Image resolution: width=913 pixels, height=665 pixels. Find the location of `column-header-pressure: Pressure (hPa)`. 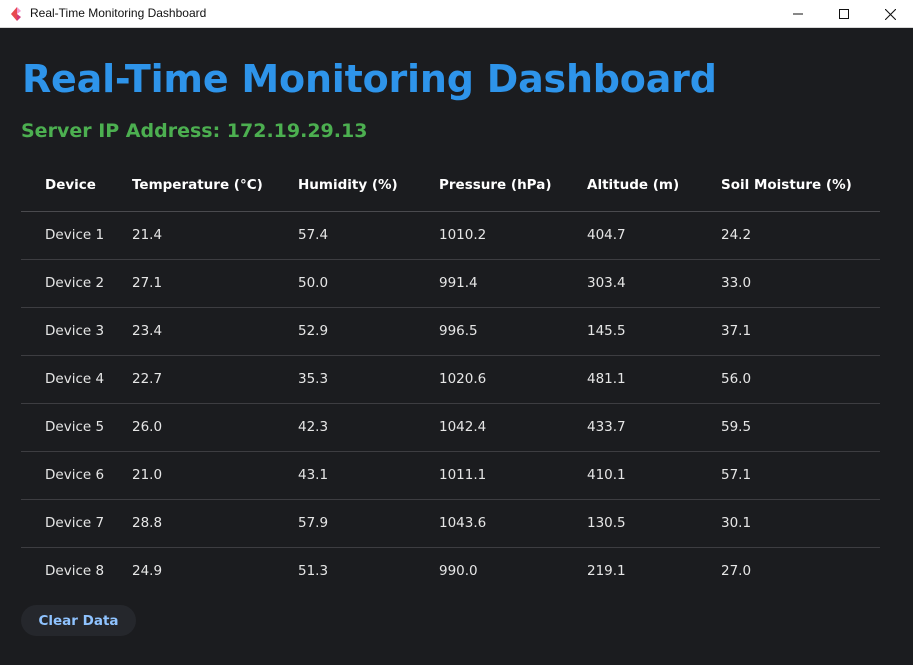

column-header-pressure: Pressure (hPa) is located at coordinates (513, 186).